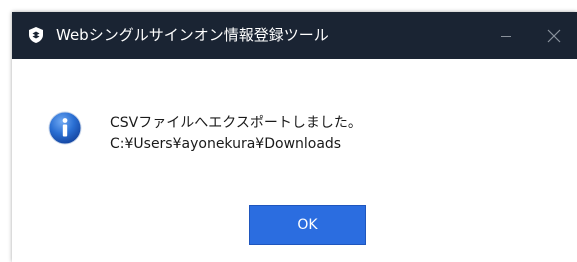  I want to click on info-icon, so click(65, 128).